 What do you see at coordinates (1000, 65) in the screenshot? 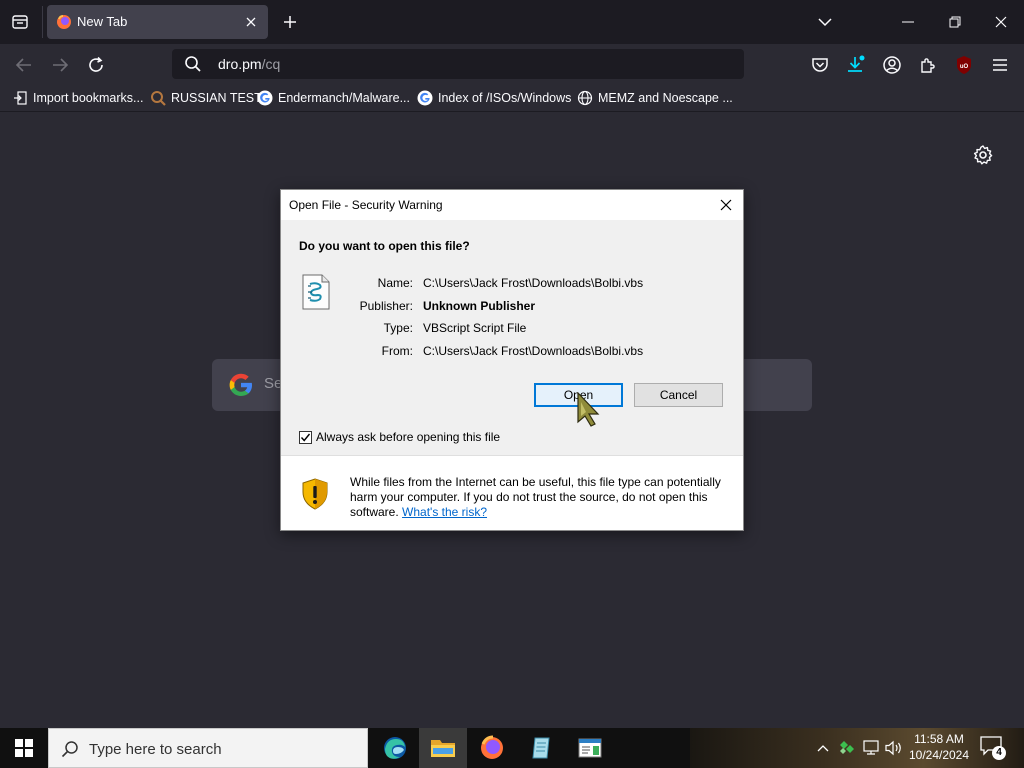
I see `menu-hamburger-icon` at bounding box center [1000, 65].